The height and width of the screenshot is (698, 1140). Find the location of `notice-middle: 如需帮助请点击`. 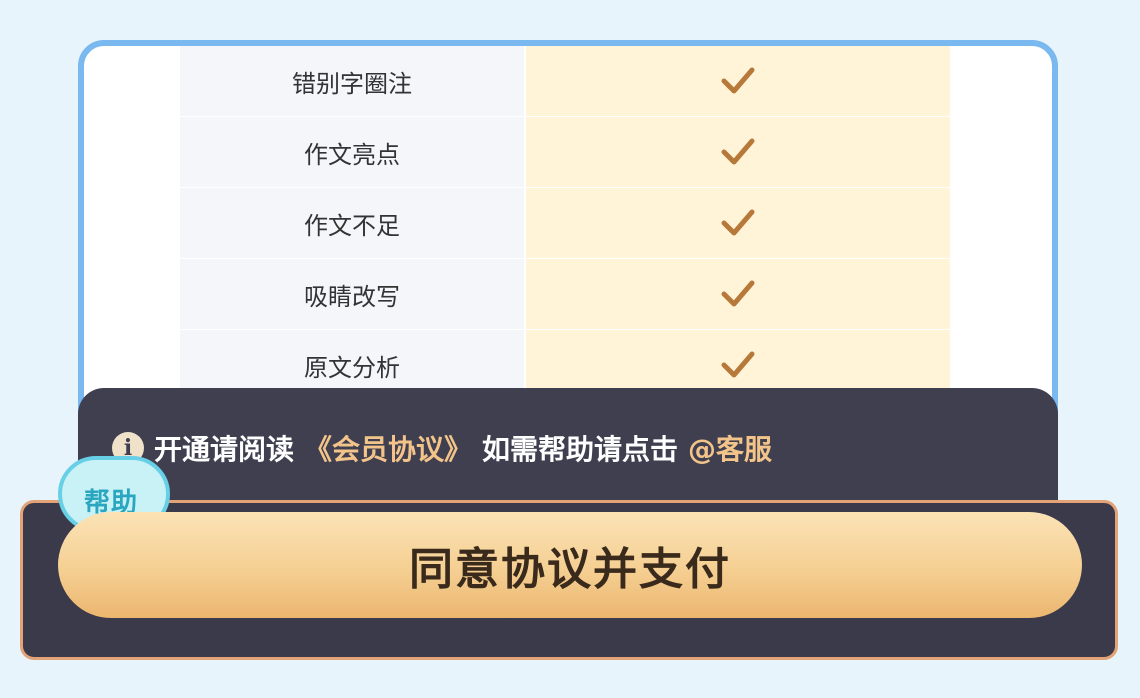

notice-middle: 如需帮助请点击 is located at coordinates (580, 449).